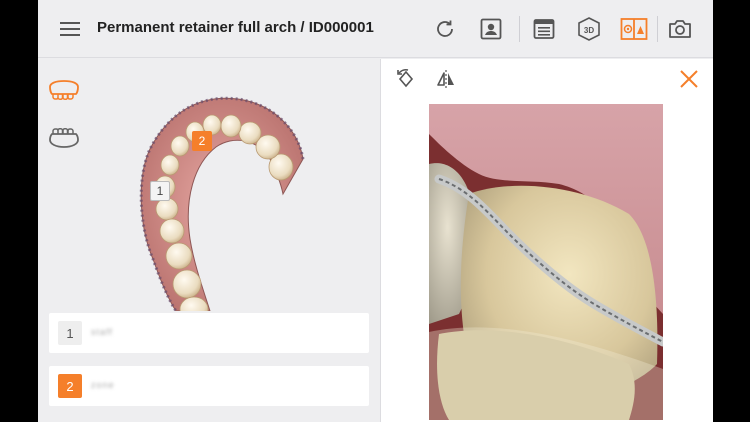 The image size is (750, 422). Describe the element at coordinates (102, 332) in the screenshot. I see `list-item-label: staff` at that location.